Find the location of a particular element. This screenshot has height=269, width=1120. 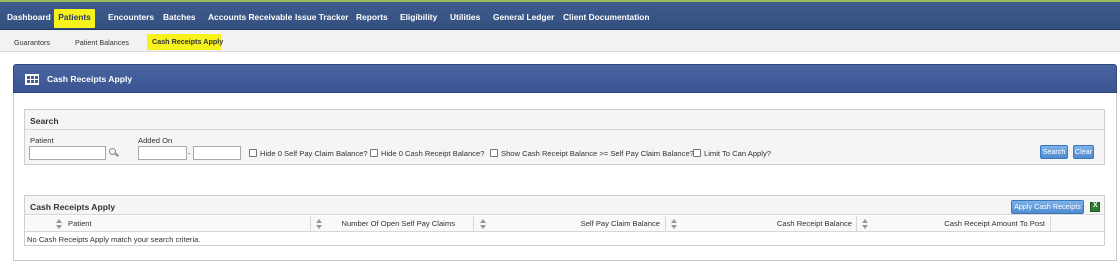

subnav-guarantors: Guarantors is located at coordinates (32, 43).